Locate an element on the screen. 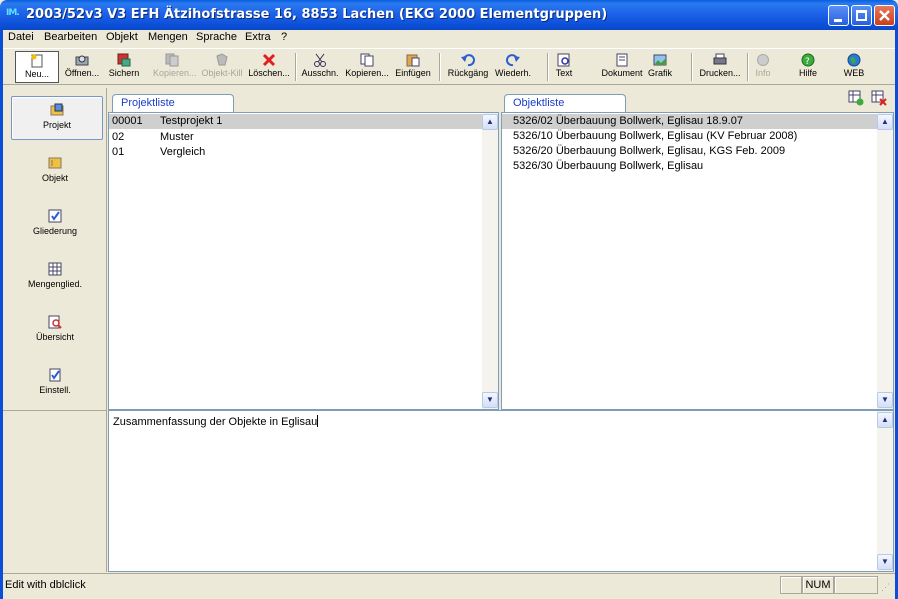 This screenshot has width=898, height=599. nav-objekt: Objekt is located at coordinates (55, 172).